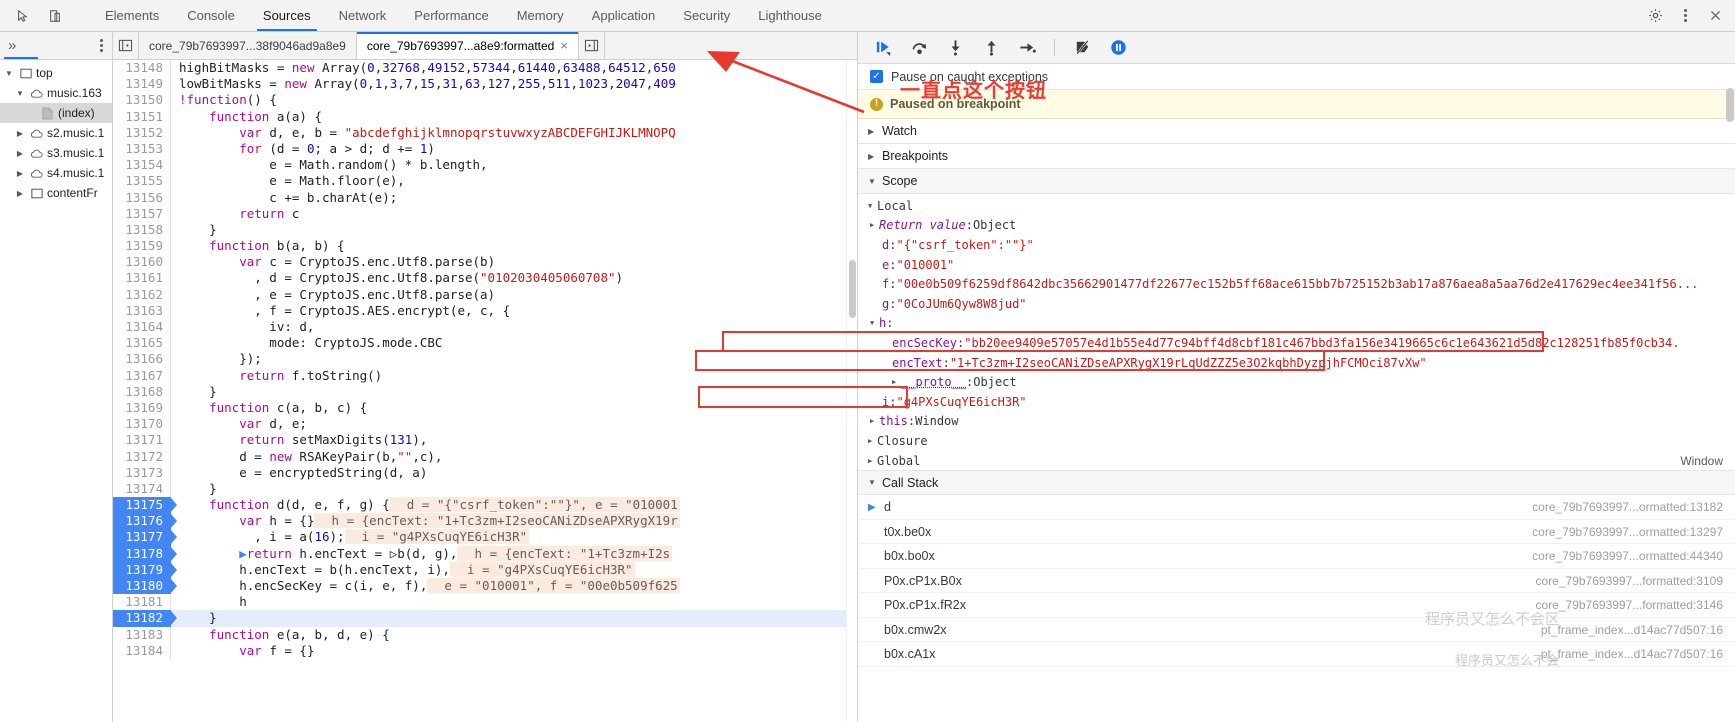  What do you see at coordinates (142, 391) in the screenshot?
I see `line-number: 13168` at bounding box center [142, 391].